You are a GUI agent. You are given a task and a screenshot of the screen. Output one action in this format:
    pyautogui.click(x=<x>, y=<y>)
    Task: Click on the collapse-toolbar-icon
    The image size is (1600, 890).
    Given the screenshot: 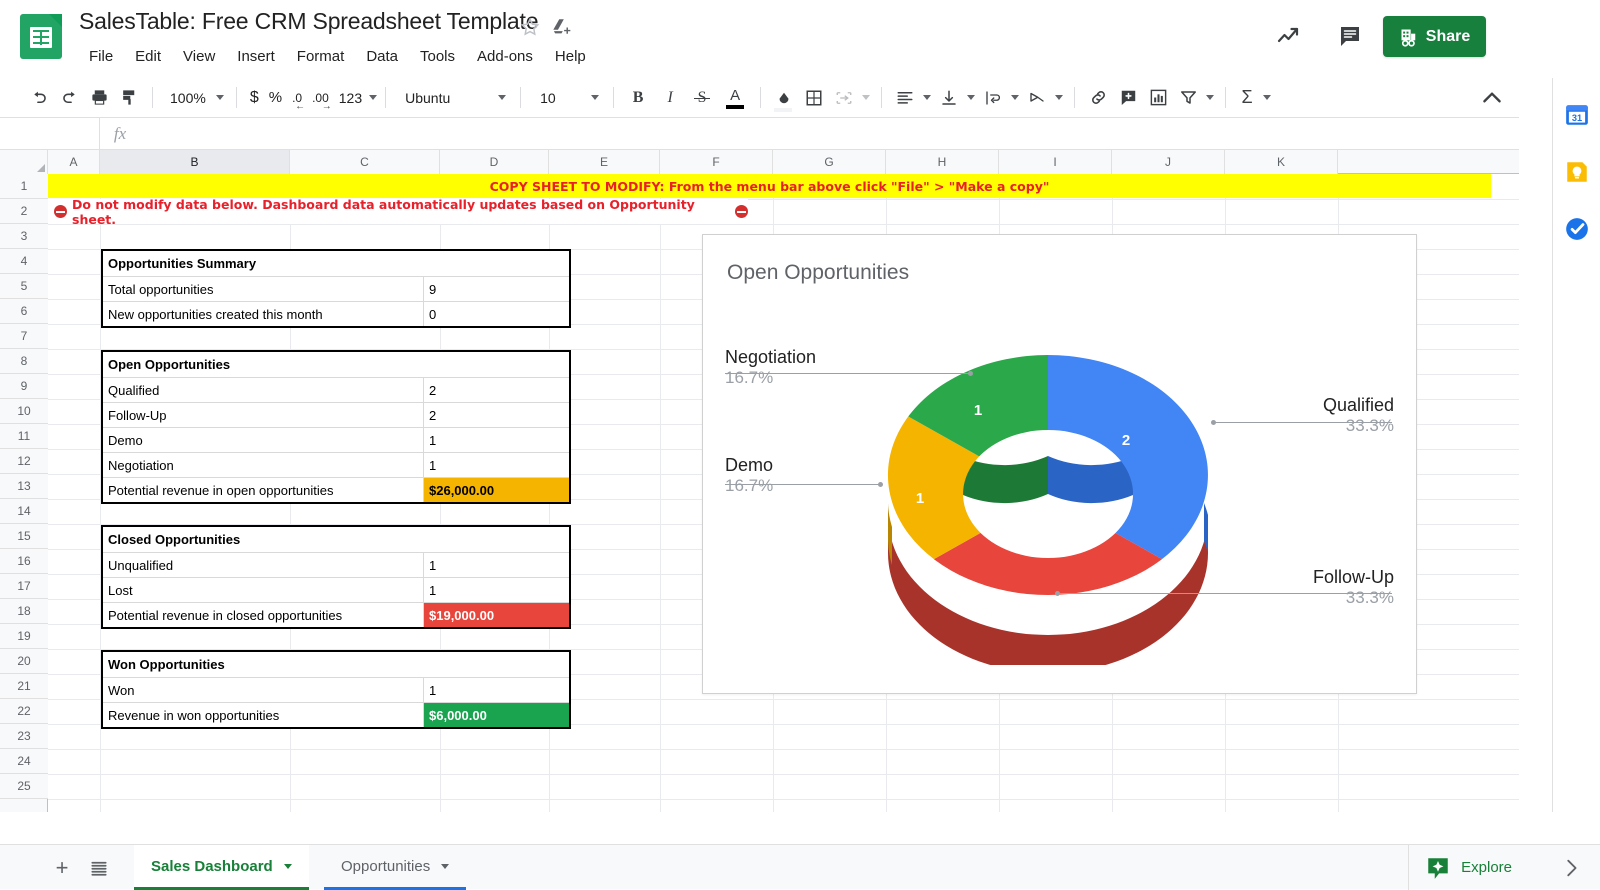 What is the action you would take?
    pyautogui.click(x=1492, y=98)
    